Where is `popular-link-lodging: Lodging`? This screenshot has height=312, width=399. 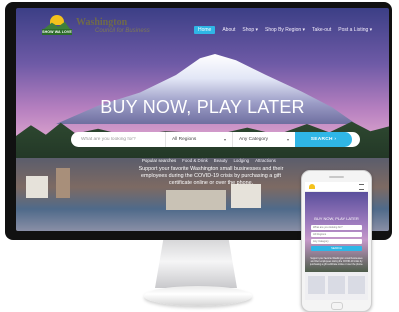 popular-link-lodging: Lodging is located at coordinates (241, 160).